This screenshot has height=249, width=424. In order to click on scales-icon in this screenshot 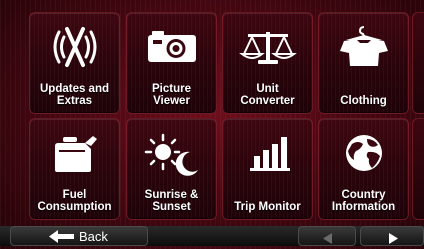, I will do `click(267, 47)`.